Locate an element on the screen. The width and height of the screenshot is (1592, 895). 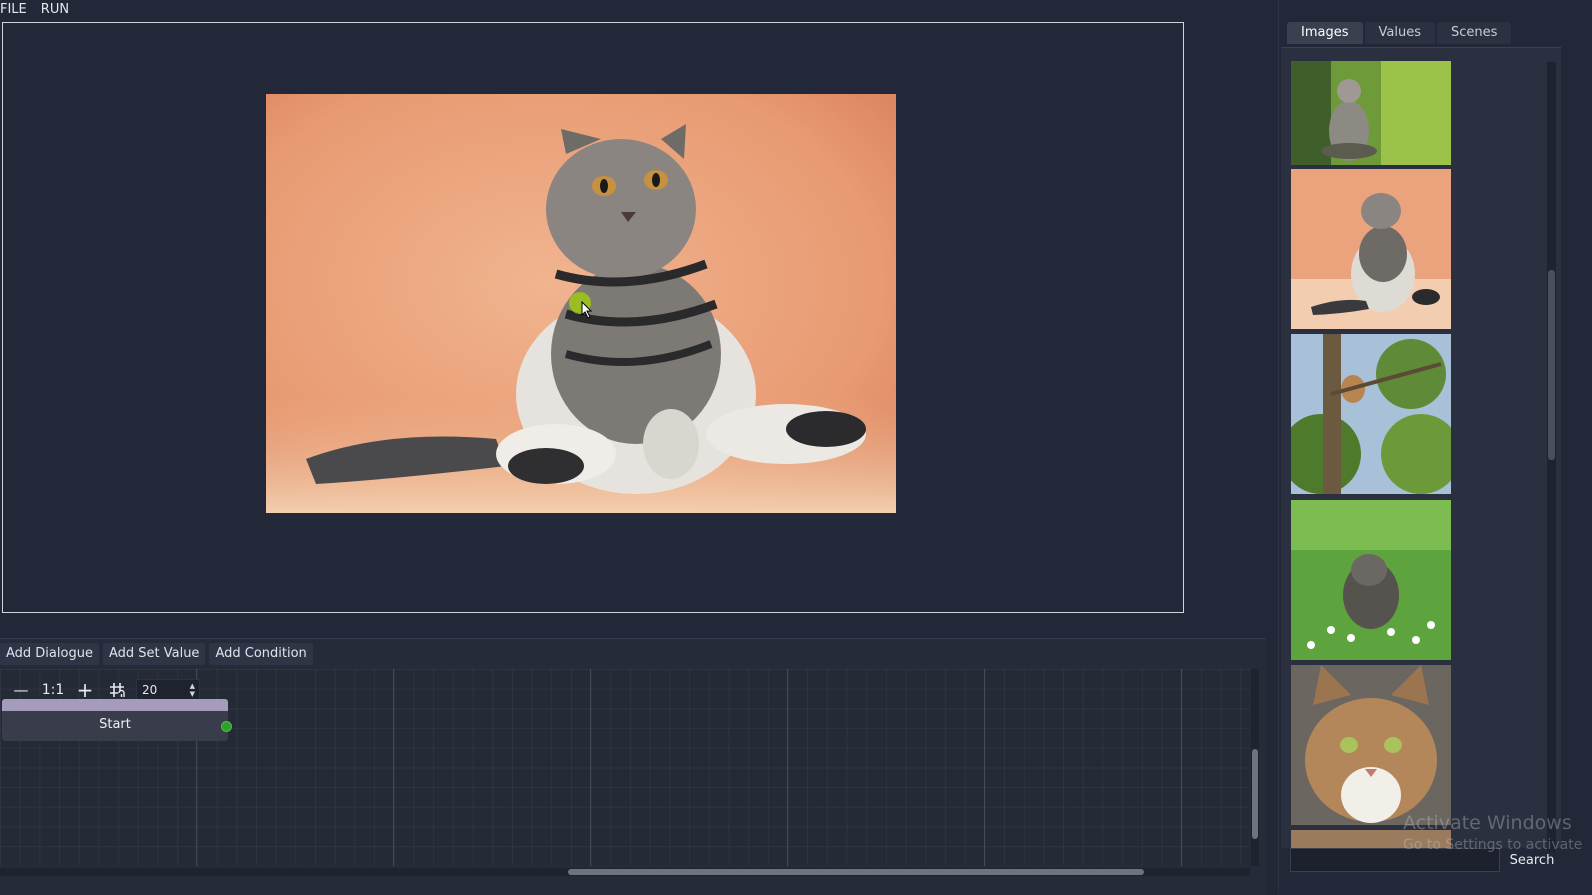
start-node: Start is located at coordinates (117, 720).